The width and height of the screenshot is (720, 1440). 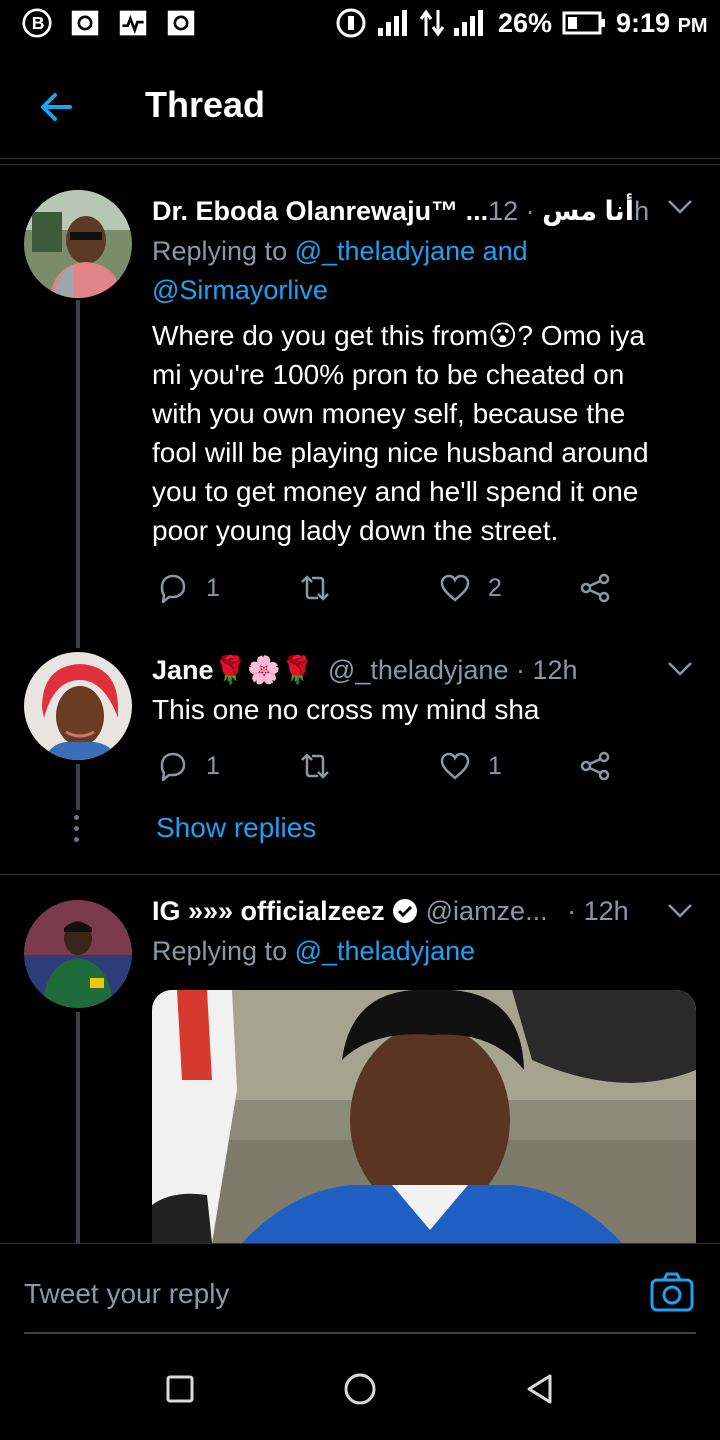 I want to click on hotspot-icon, so click(x=351, y=23).